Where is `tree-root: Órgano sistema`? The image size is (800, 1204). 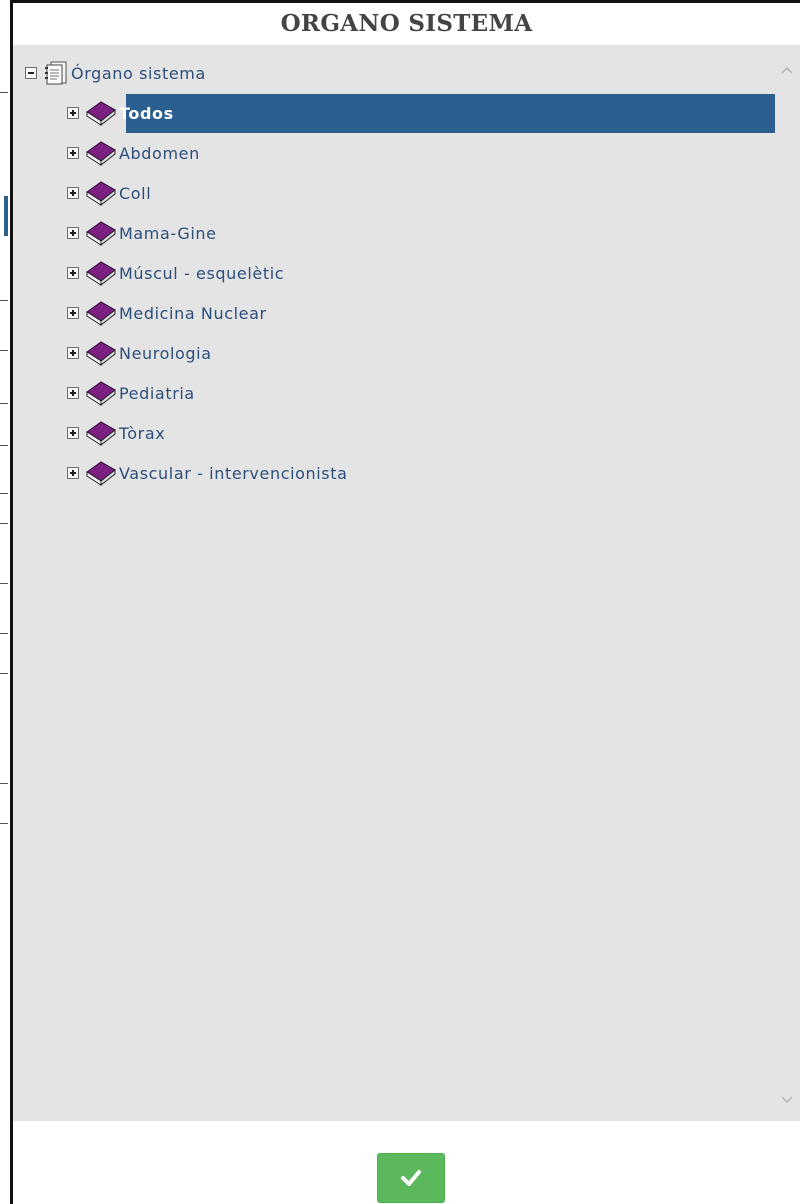
tree-root: Órgano sistema is located at coordinates (115, 73).